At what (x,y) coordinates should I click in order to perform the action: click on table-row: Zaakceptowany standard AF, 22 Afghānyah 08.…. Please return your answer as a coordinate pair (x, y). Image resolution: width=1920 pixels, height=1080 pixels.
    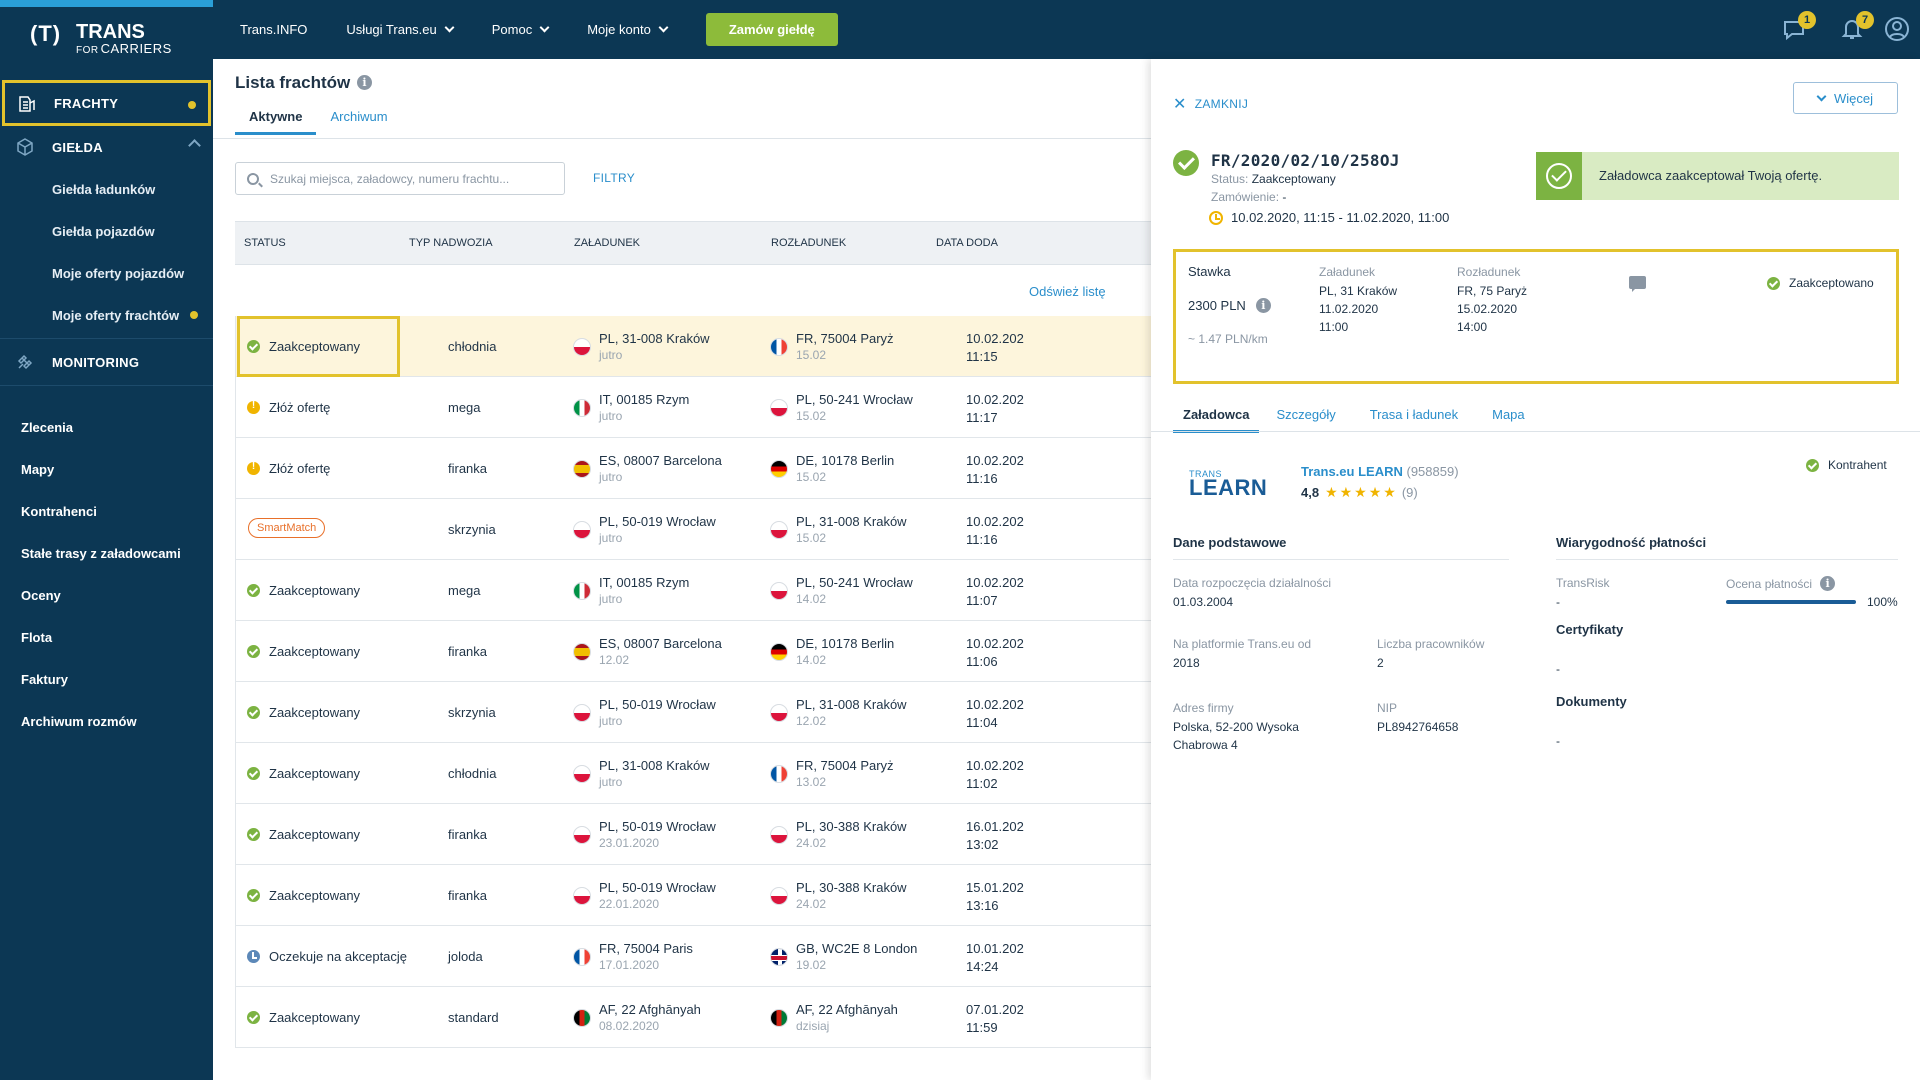
    Looking at the image, I should click on (693, 1017).